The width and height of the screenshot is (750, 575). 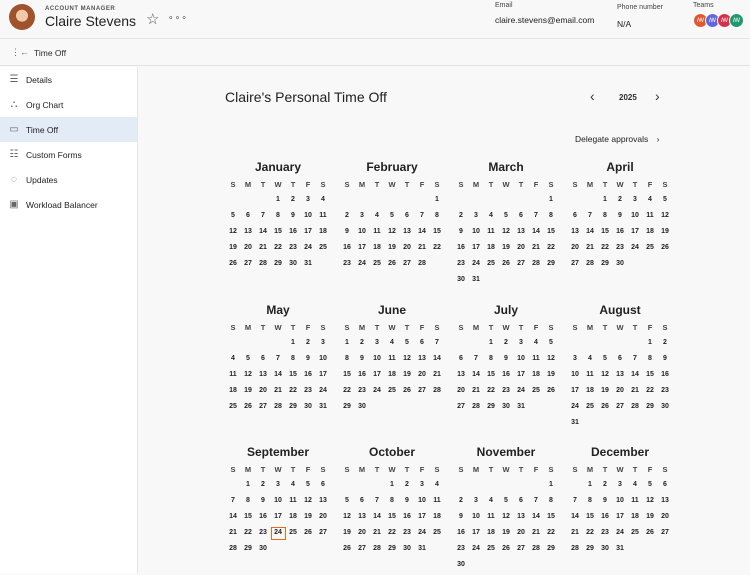 What do you see at coordinates (422, 551) in the screenshot?
I see `day-cell: 31` at bounding box center [422, 551].